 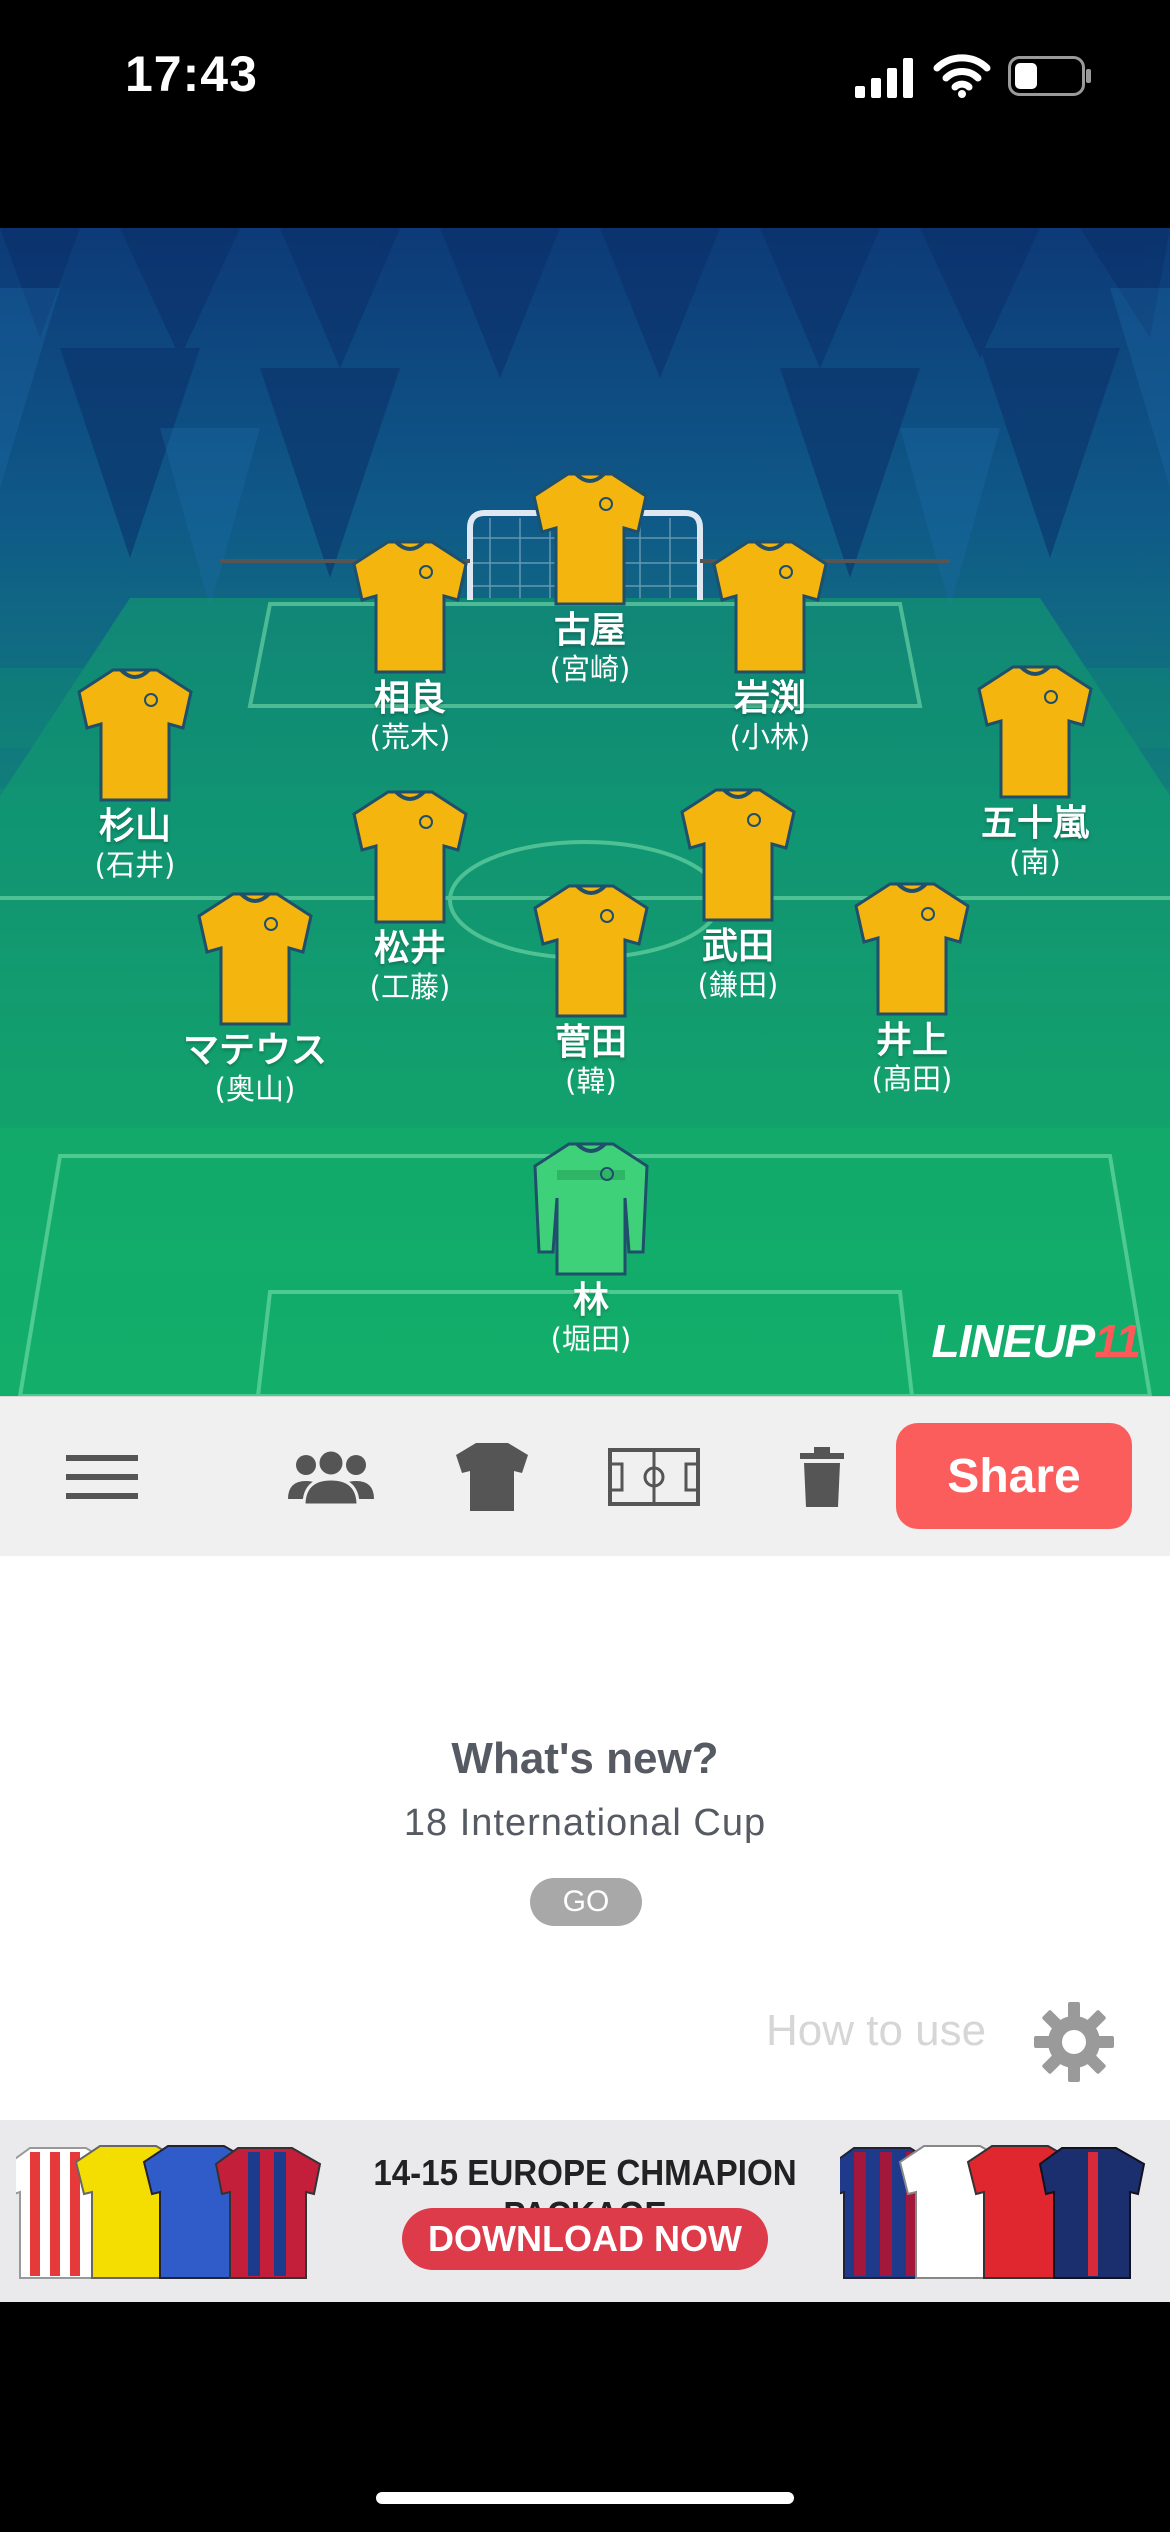 I want to click on kits-right-image, so click(x=993, y=2212).